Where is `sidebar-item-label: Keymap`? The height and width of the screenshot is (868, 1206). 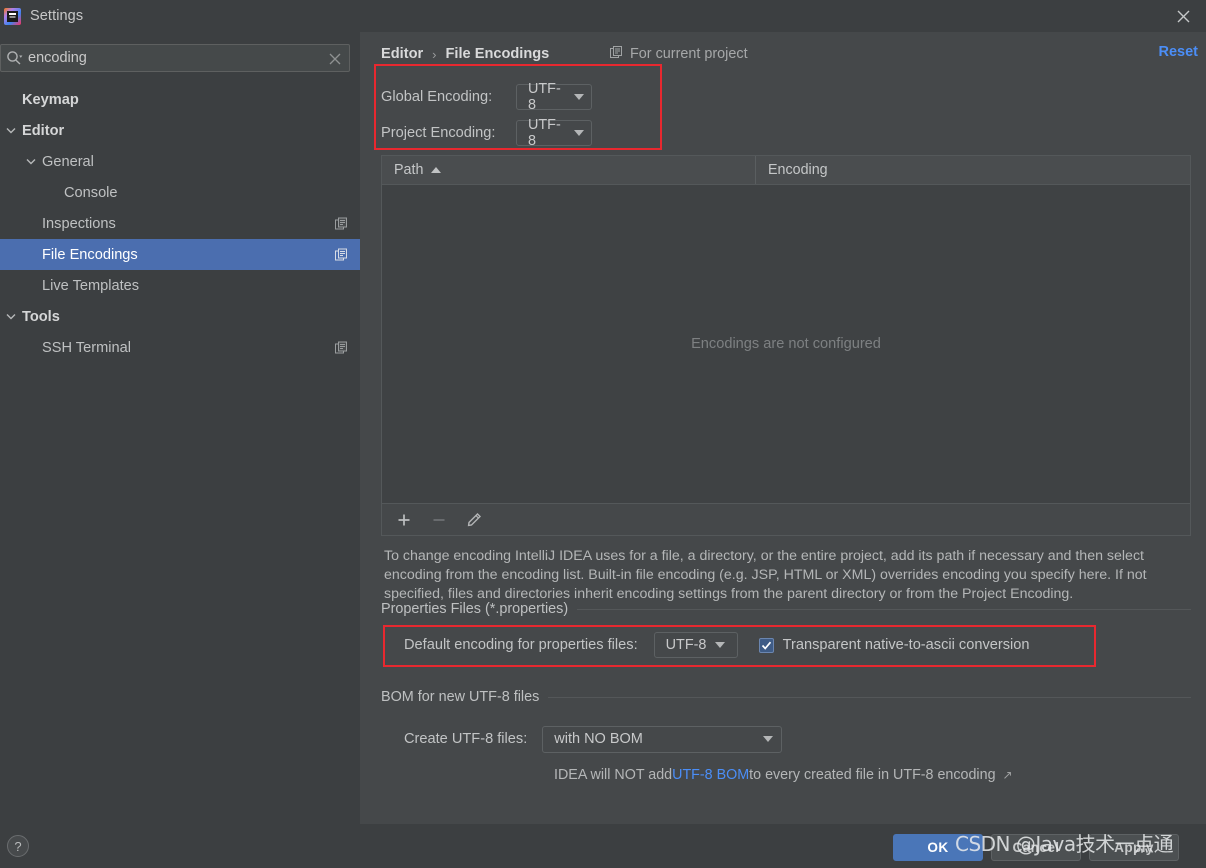
sidebar-item-label: Keymap is located at coordinates (50, 99).